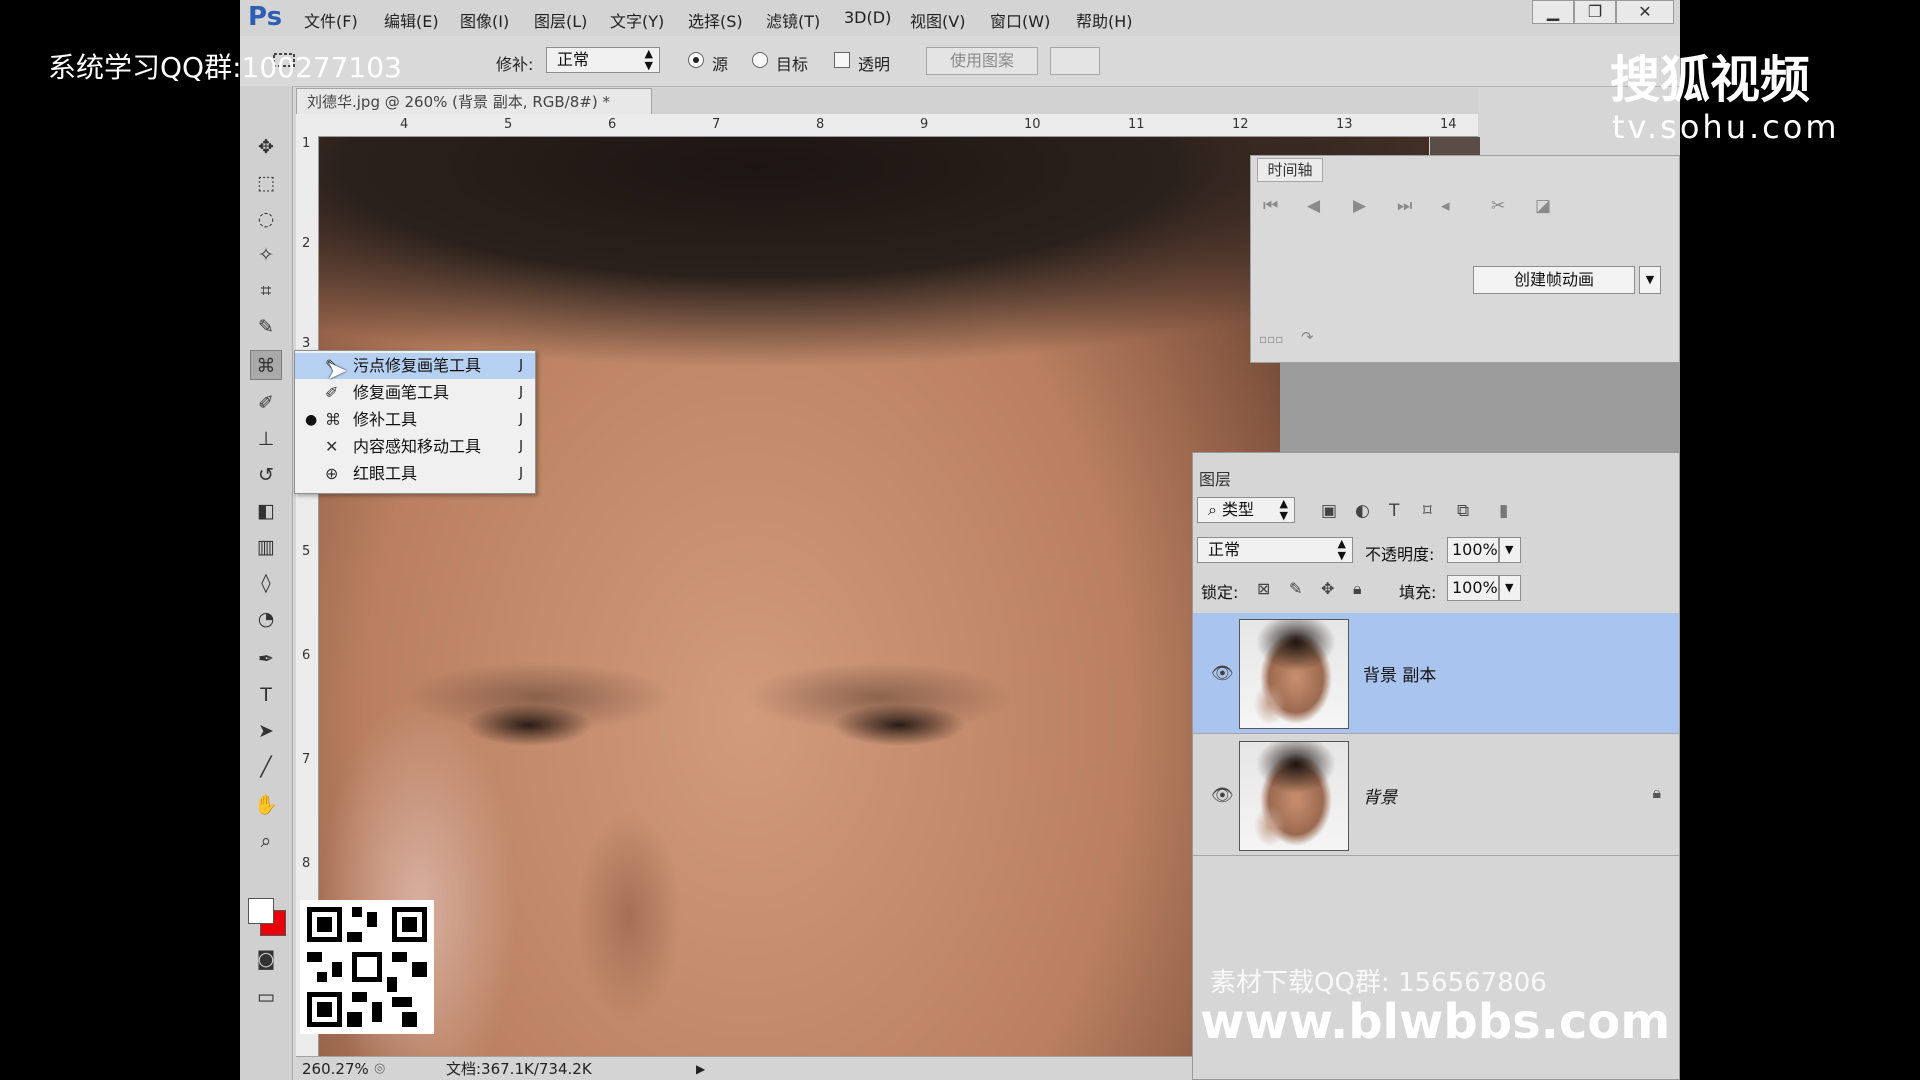  I want to click on opacity-input: 100%, so click(1473, 550).